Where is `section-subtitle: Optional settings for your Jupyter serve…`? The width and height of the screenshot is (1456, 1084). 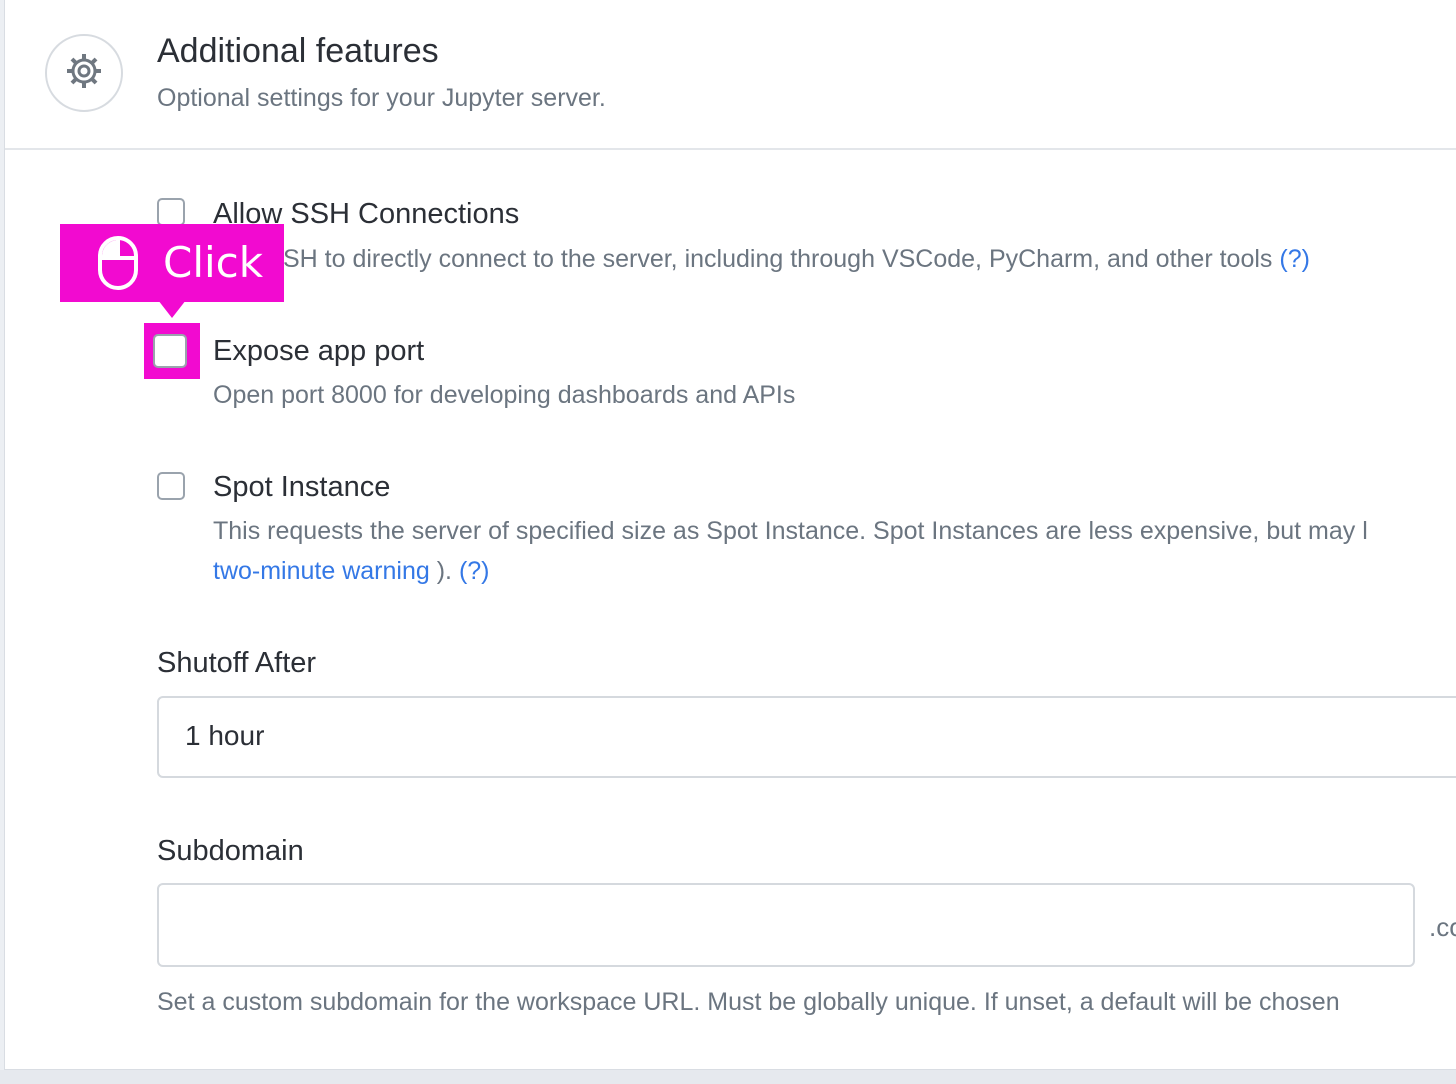
section-subtitle: Optional settings for your Jupyter serve… is located at coordinates (381, 98).